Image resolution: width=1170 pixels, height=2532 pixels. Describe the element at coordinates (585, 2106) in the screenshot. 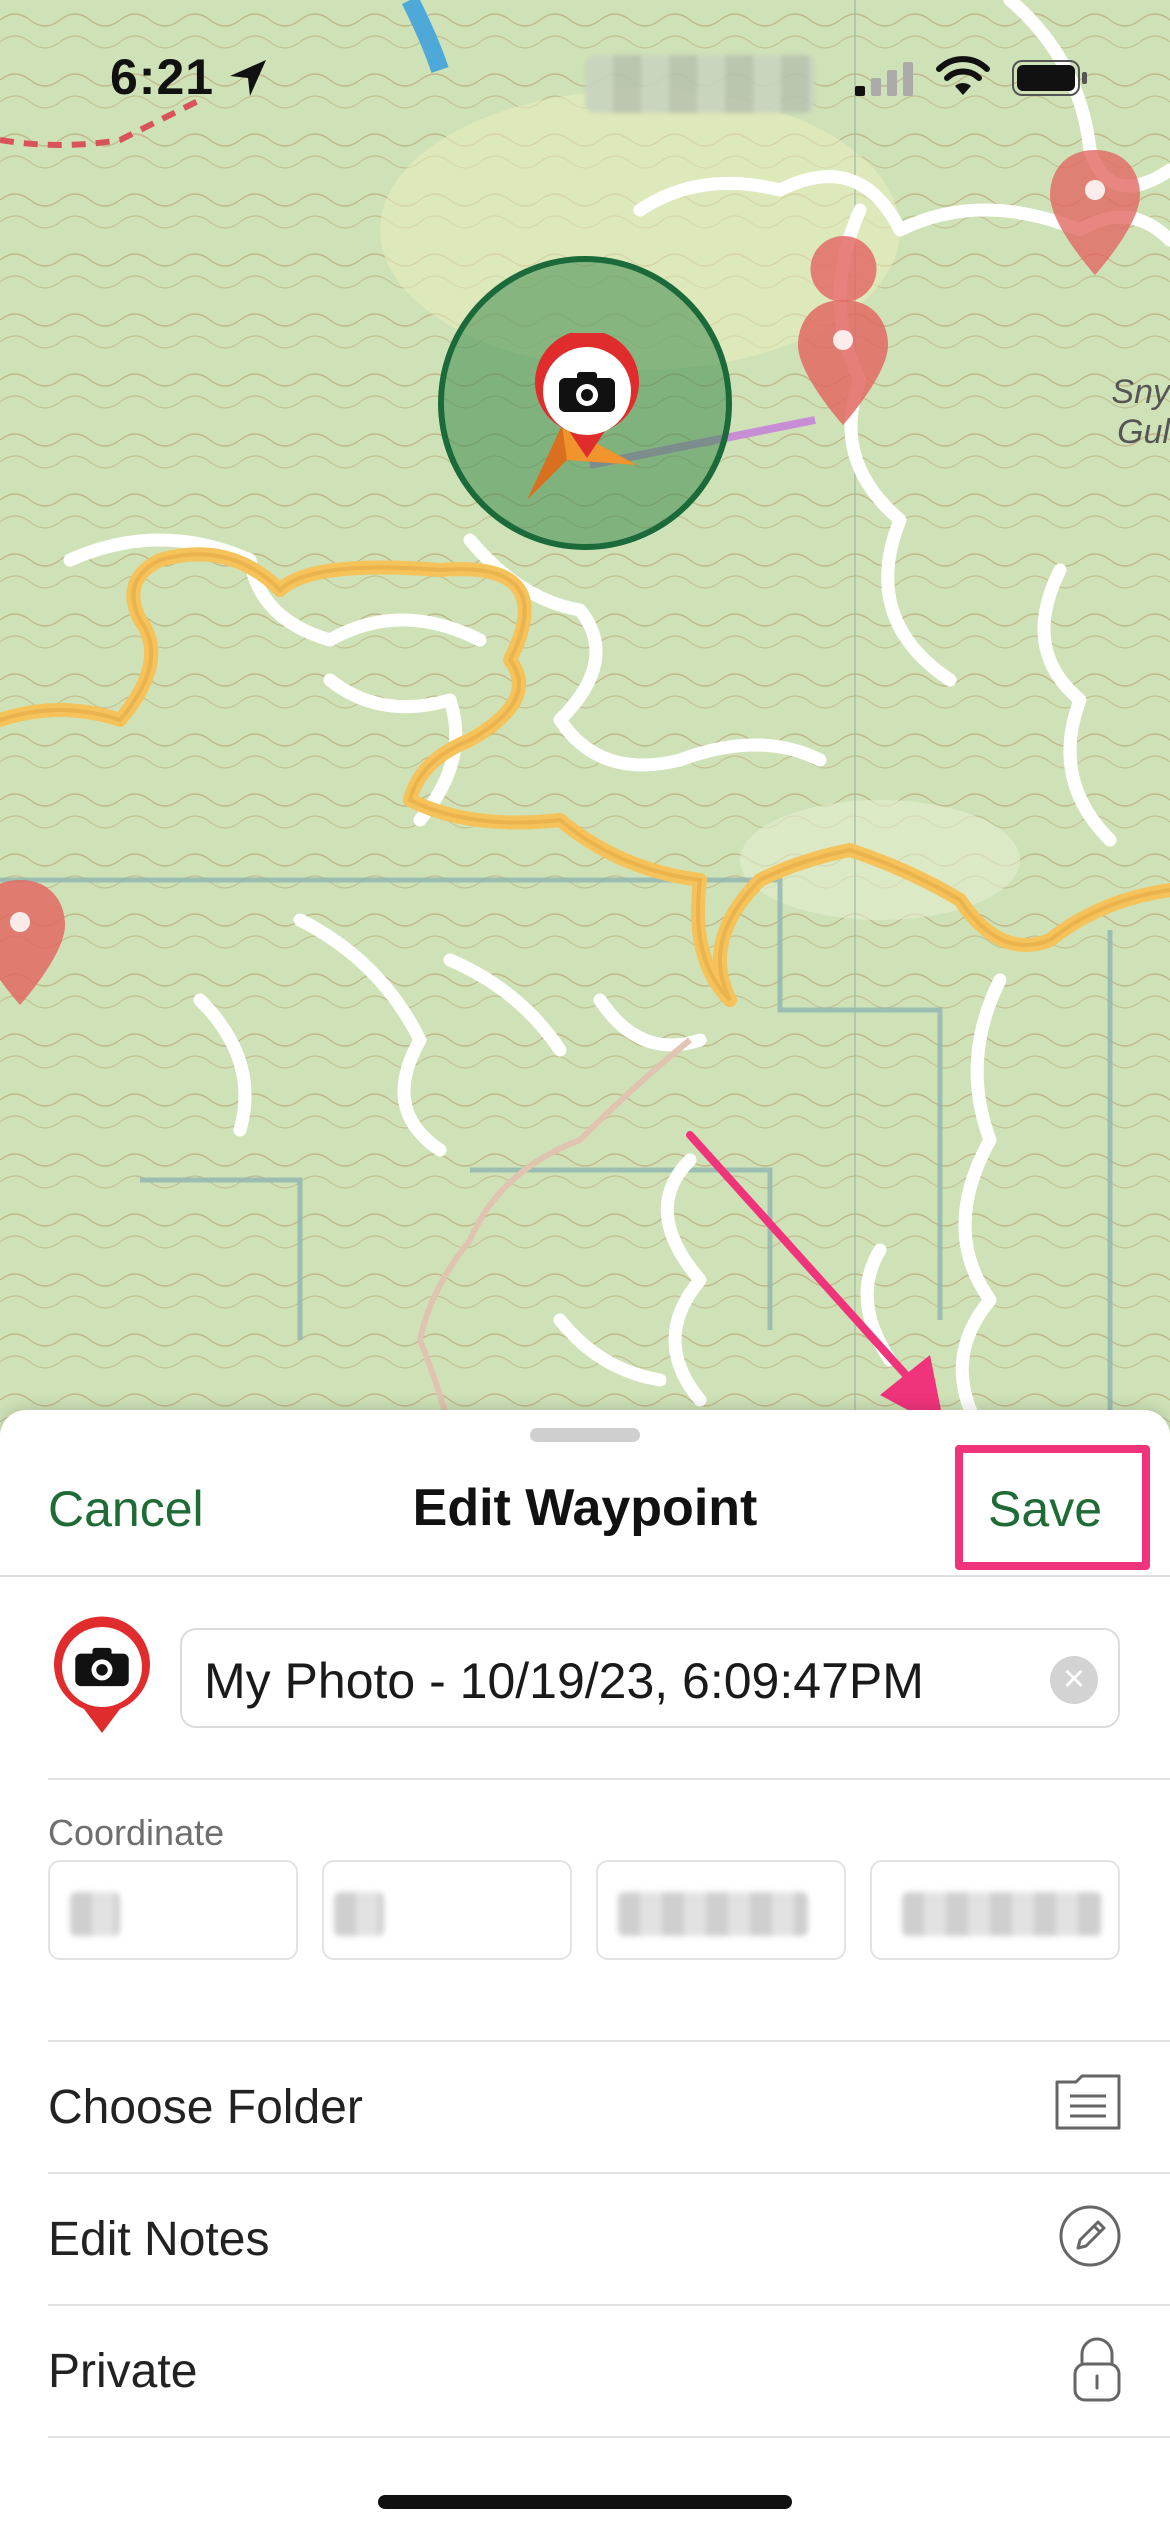

I see `choose-folder-row: Choose Folder` at that location.